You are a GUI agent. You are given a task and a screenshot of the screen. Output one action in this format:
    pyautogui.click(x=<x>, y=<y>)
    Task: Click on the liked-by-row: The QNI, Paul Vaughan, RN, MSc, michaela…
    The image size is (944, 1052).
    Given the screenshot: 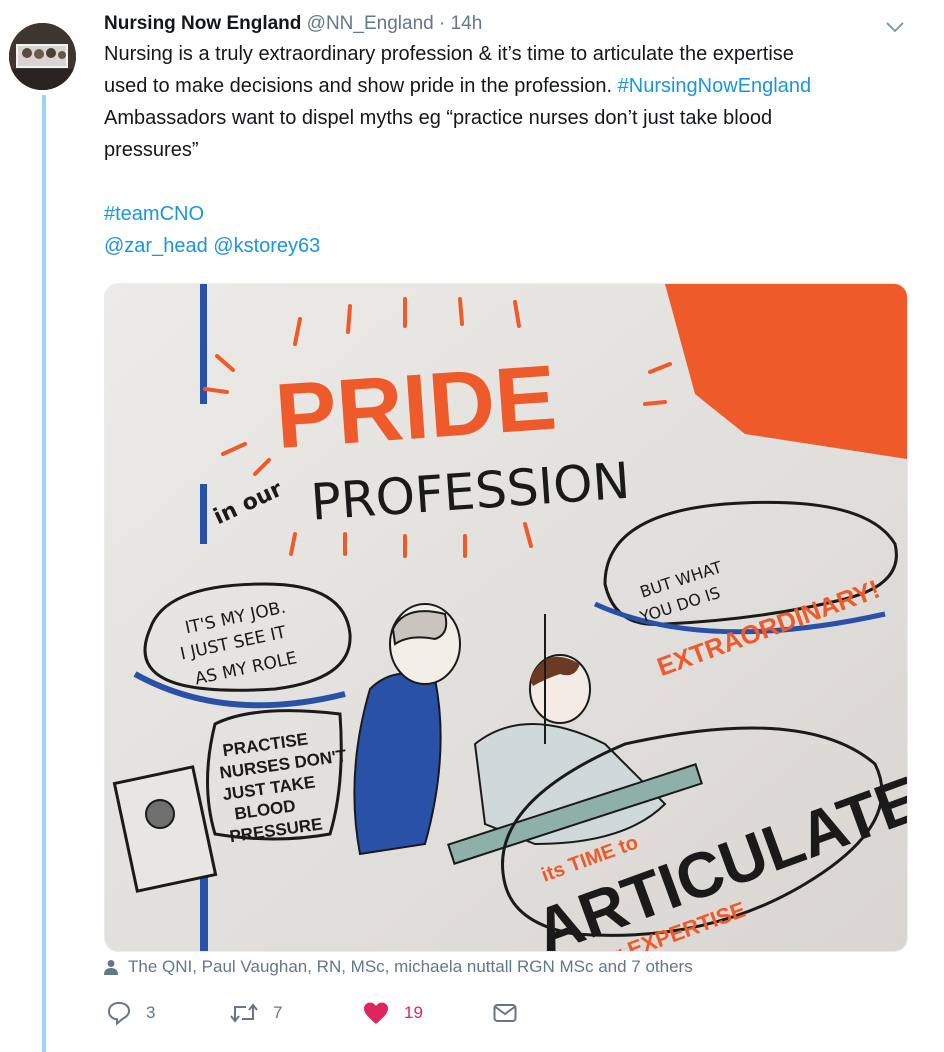 What is the action you would take?
    pyautogui.click(x=398, y=967)
    